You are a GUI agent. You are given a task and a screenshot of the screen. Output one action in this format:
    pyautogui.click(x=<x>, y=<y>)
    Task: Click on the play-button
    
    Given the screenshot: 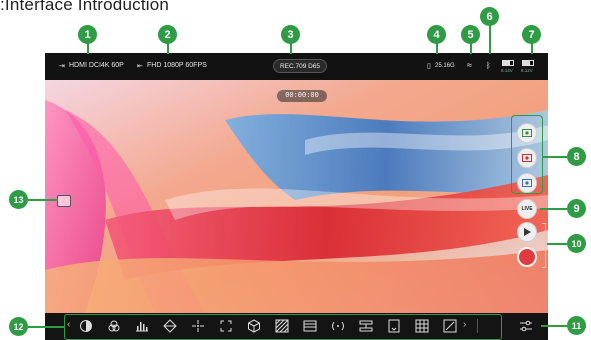 What is the action you would take?
    pyautogui.click(x=527, y=232)
    